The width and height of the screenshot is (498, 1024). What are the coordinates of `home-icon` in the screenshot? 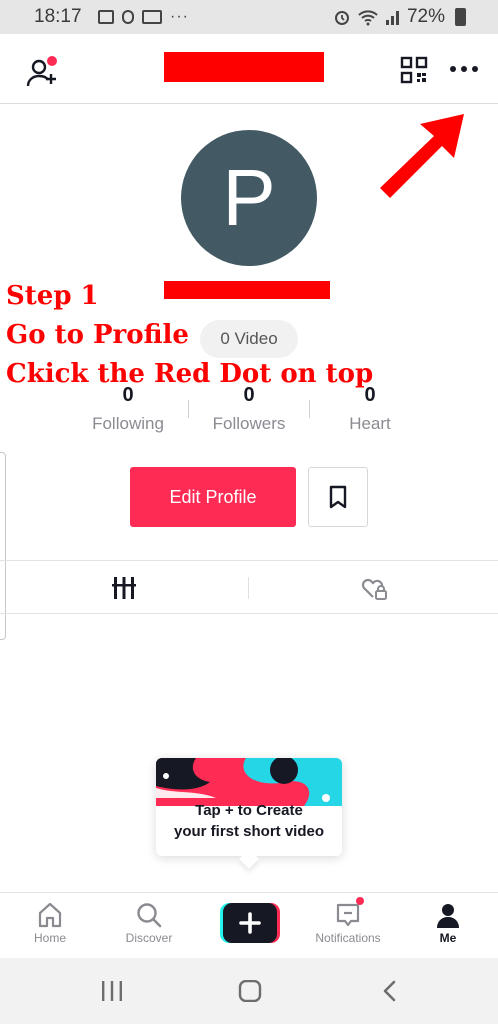 It's located at (50, 915).